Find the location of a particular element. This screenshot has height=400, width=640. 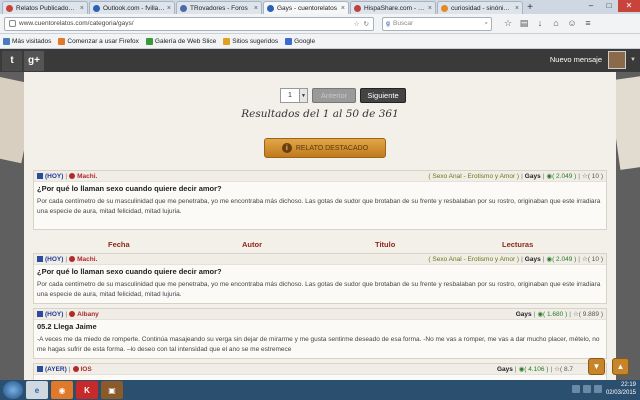

bookmark-item: Más visitados is located at coordinates (27, 41).